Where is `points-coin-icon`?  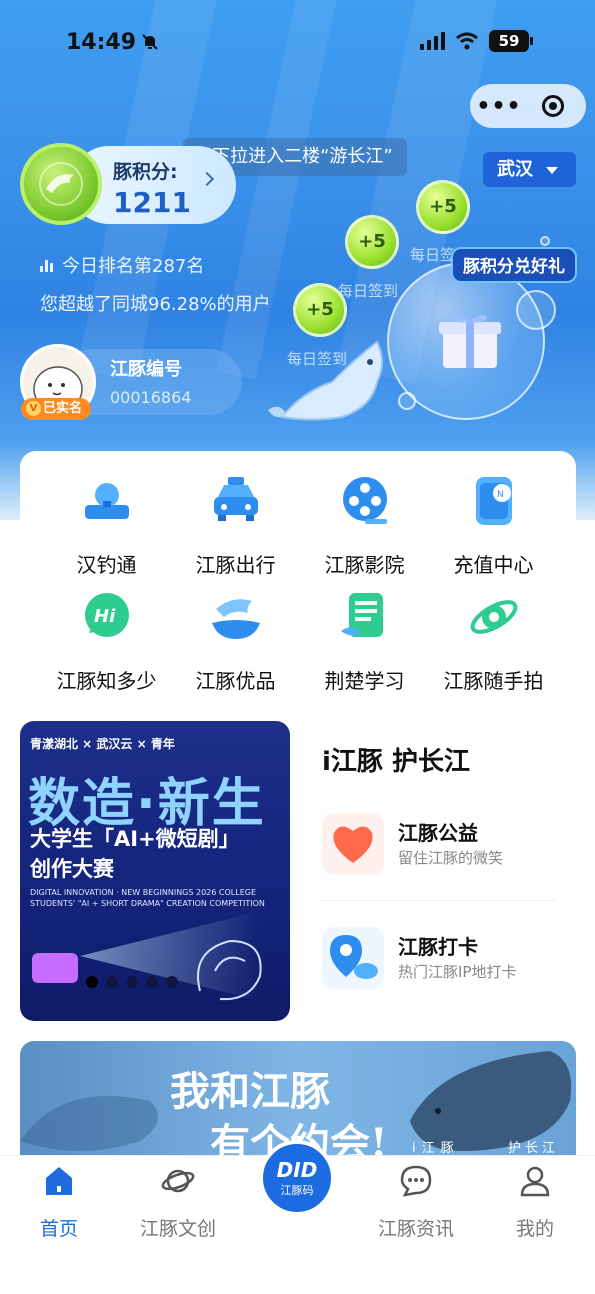
points-coin-icon is located at coordinates (61, 184).